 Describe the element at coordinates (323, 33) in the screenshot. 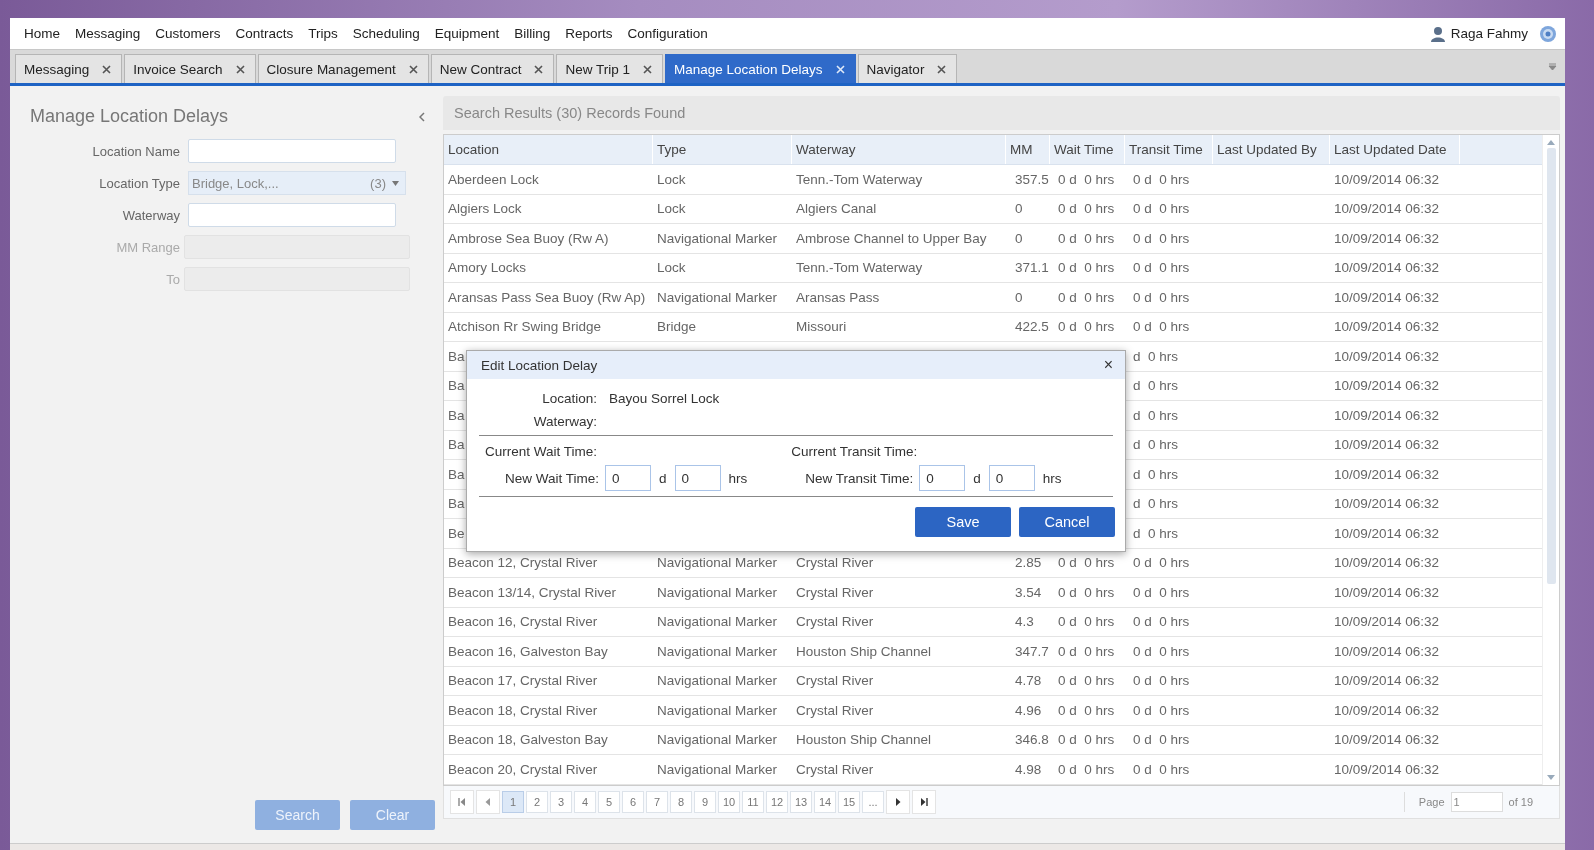

I see `menu-item: Trips` at that location.